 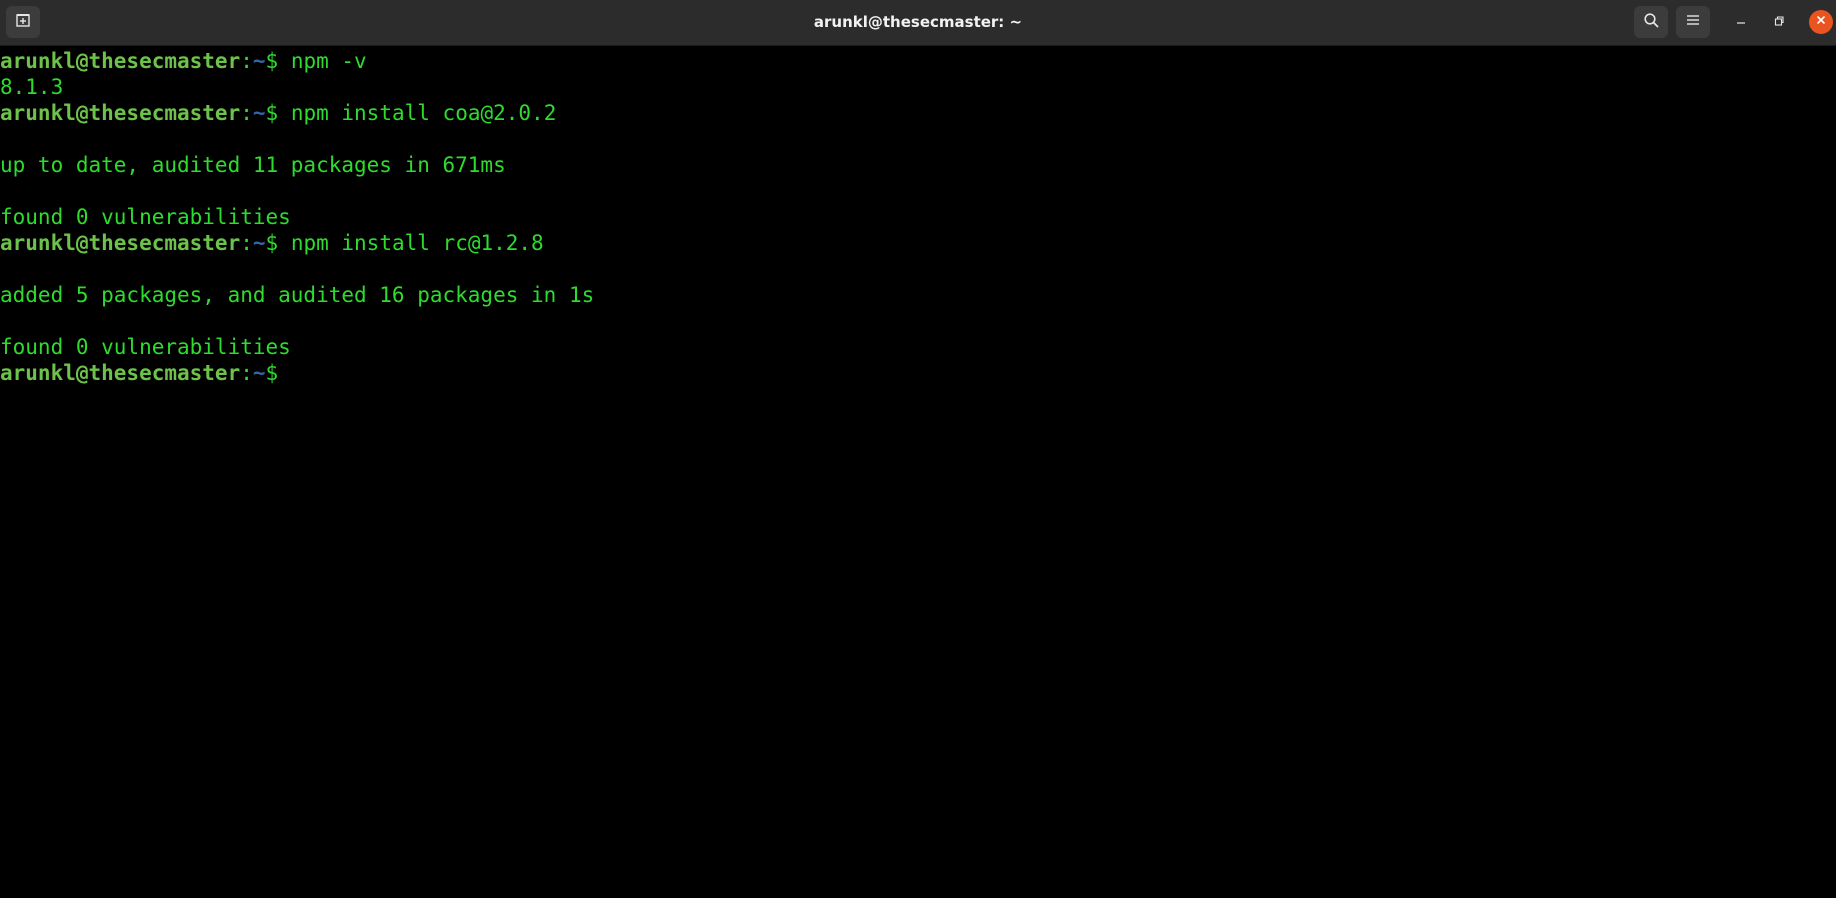 I want to click on minimize-button, so click(x=1741, y=23).